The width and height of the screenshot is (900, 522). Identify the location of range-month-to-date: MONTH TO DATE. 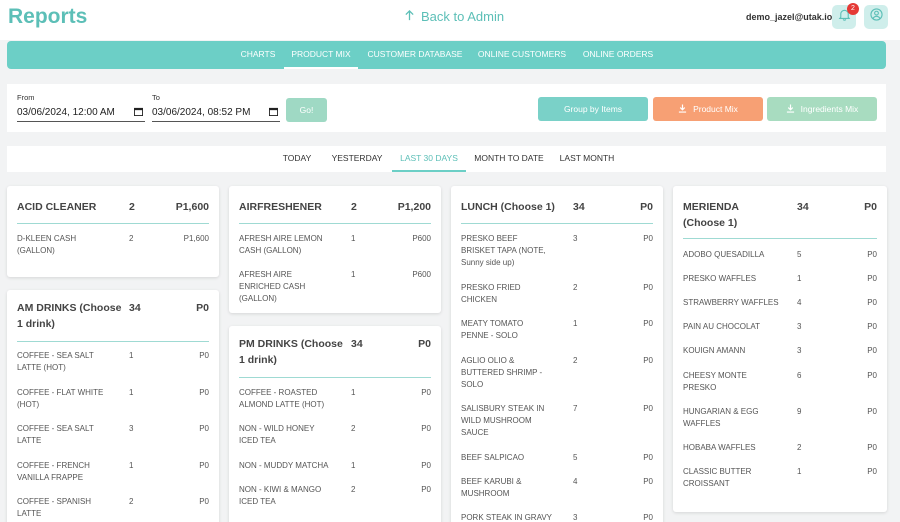
(509, 159).